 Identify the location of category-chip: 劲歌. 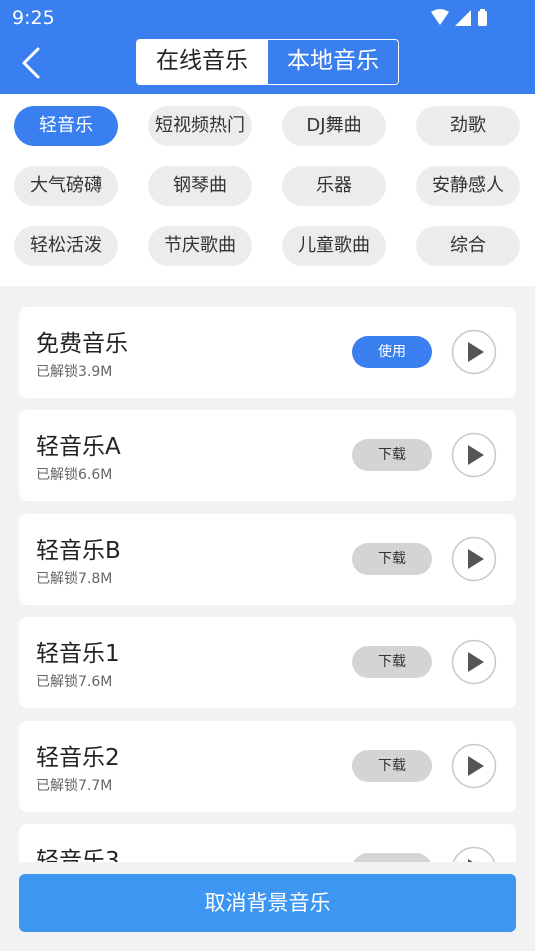
(468, 126).